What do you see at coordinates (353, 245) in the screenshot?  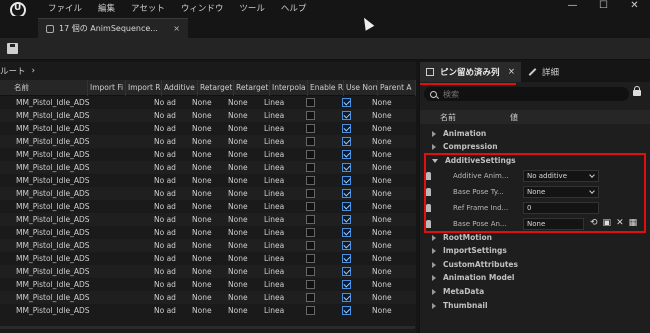 I see `use-normalized-cell` at bounding box center [353, 245].